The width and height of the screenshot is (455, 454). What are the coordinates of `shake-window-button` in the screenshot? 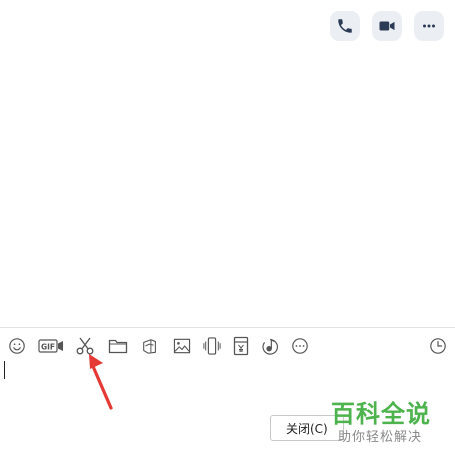 It's located at (212, 346).